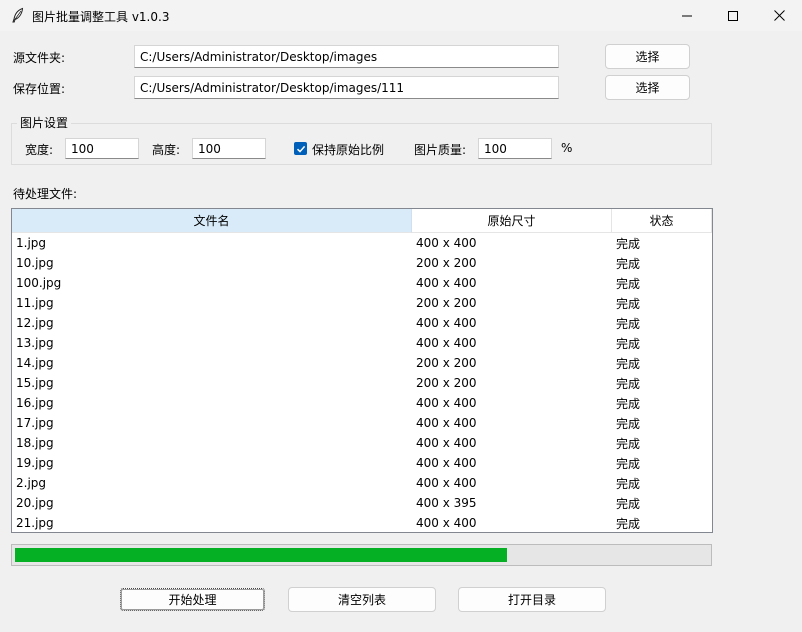  I want to click on table-row: 2.jpg 400 x 400 完成, so click(362, 483).